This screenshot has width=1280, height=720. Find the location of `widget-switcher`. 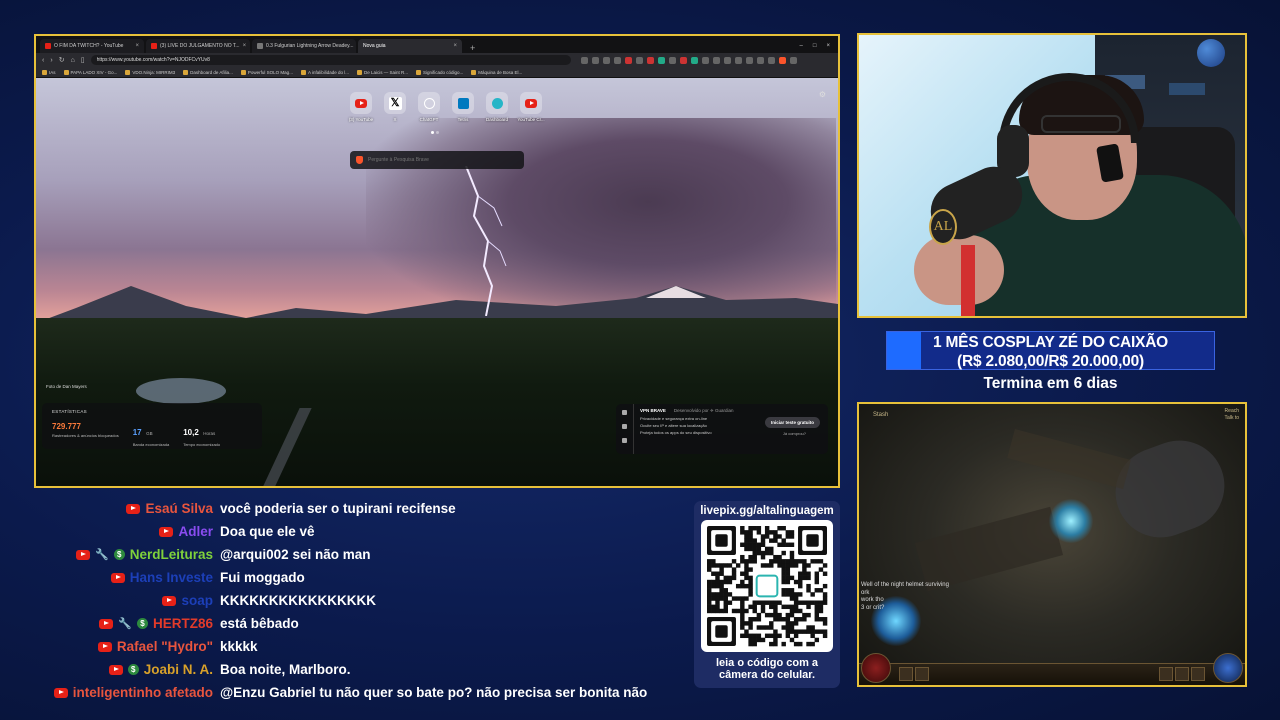

widget-switcher is located at coordinates (625, 429).